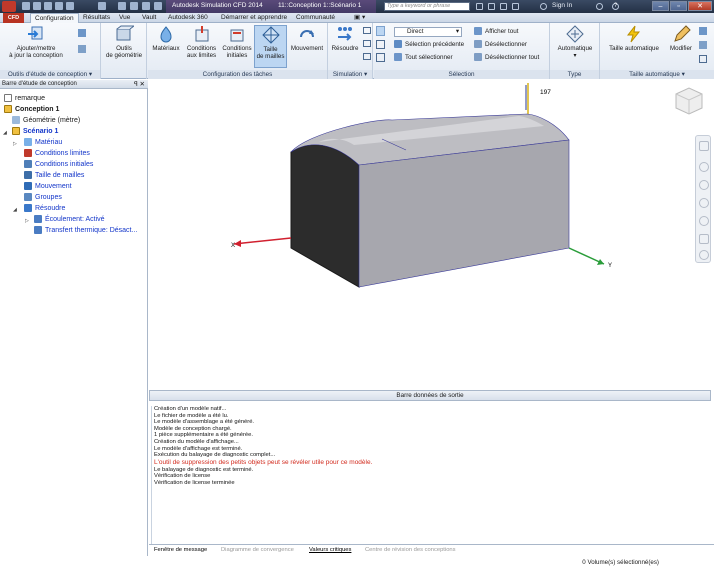 This screenshot has width=714, height=571. What do you see at coordinates (35, 132) in the screenshot?
I see `tree-item-scenario: Scénario 1` at bounding box center [35, 132].